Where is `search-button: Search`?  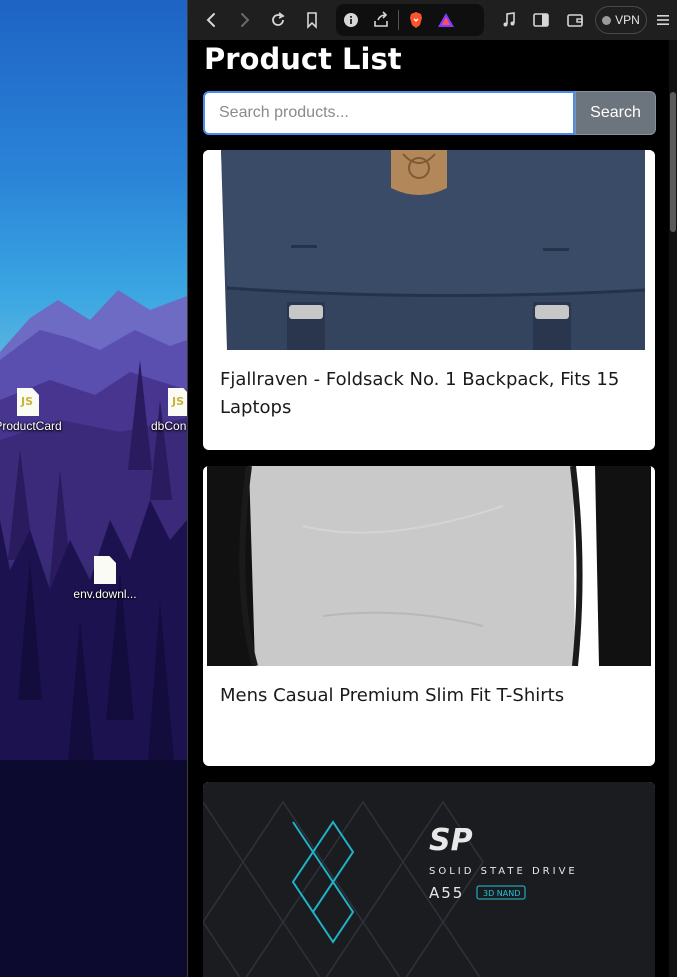
search-button: Search is located at coordinates (615, 113).